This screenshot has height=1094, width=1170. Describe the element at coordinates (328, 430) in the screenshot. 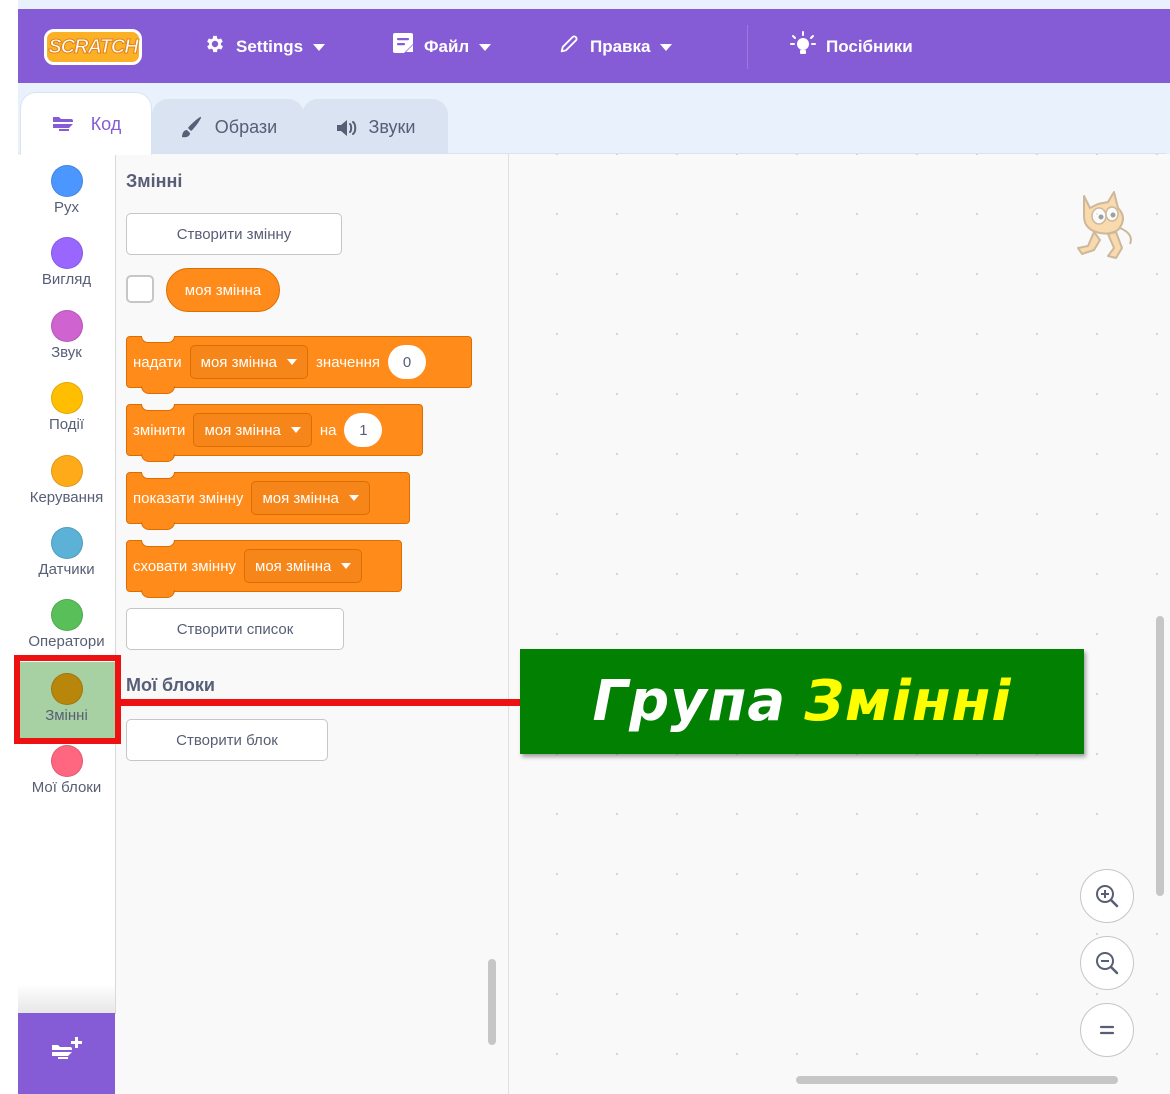

I see `block-text: на` at that location.